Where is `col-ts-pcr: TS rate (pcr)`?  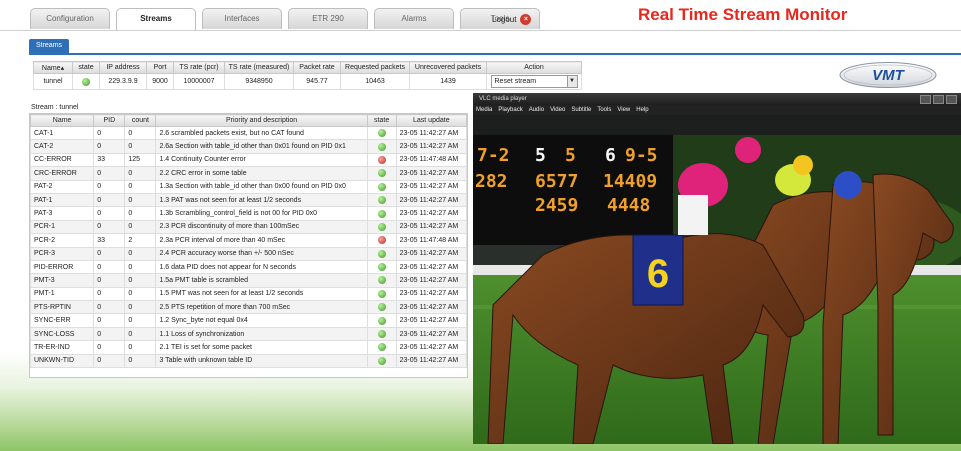
col-ts-pcr: TS rate (pcr) is located at coordinates (199, 67).